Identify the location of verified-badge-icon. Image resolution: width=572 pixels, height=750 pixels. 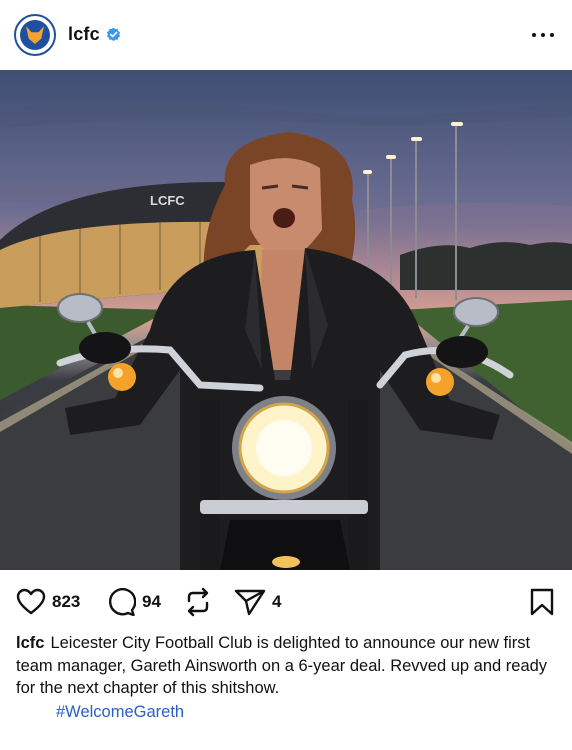
(113, 34).